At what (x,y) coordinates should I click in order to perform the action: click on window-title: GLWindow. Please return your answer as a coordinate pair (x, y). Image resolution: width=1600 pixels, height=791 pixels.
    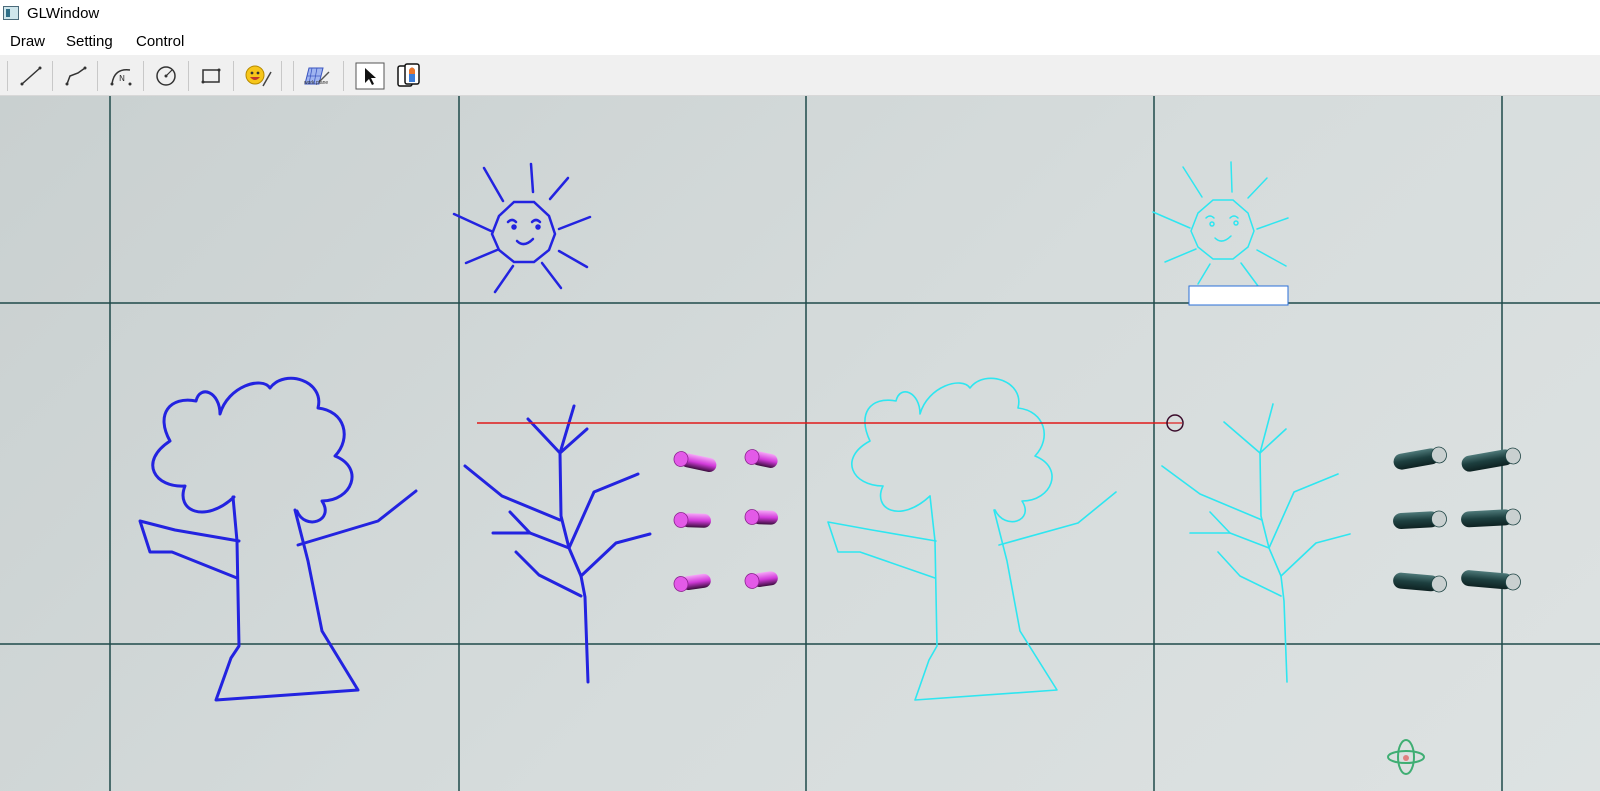
    Looking at the image, I should click on (63, 13).